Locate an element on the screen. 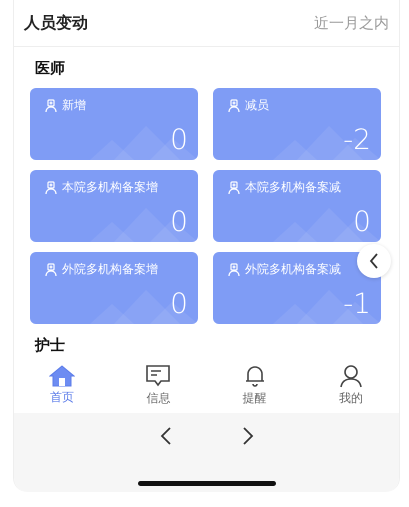 The image size is (409, 507). tab-item: 提醒 is located at coordinates (254, 385).